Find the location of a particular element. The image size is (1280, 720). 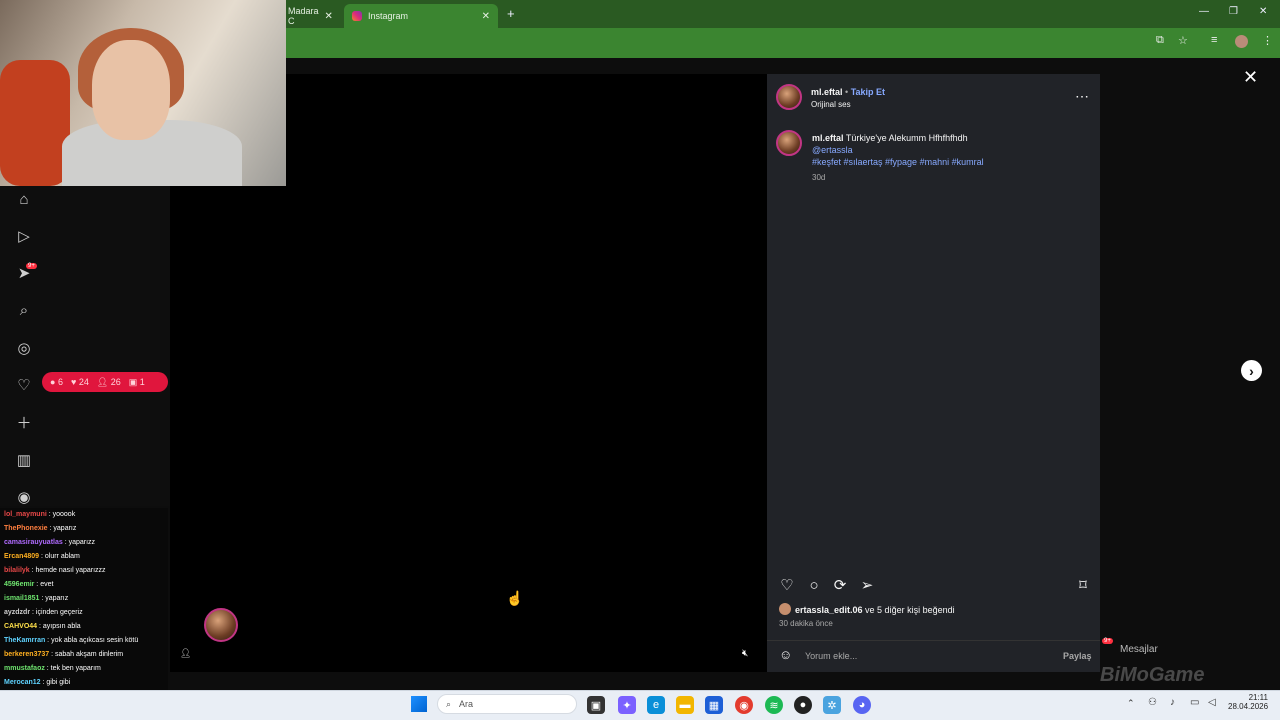

caption-avatar is located at coordinates (789, 143).